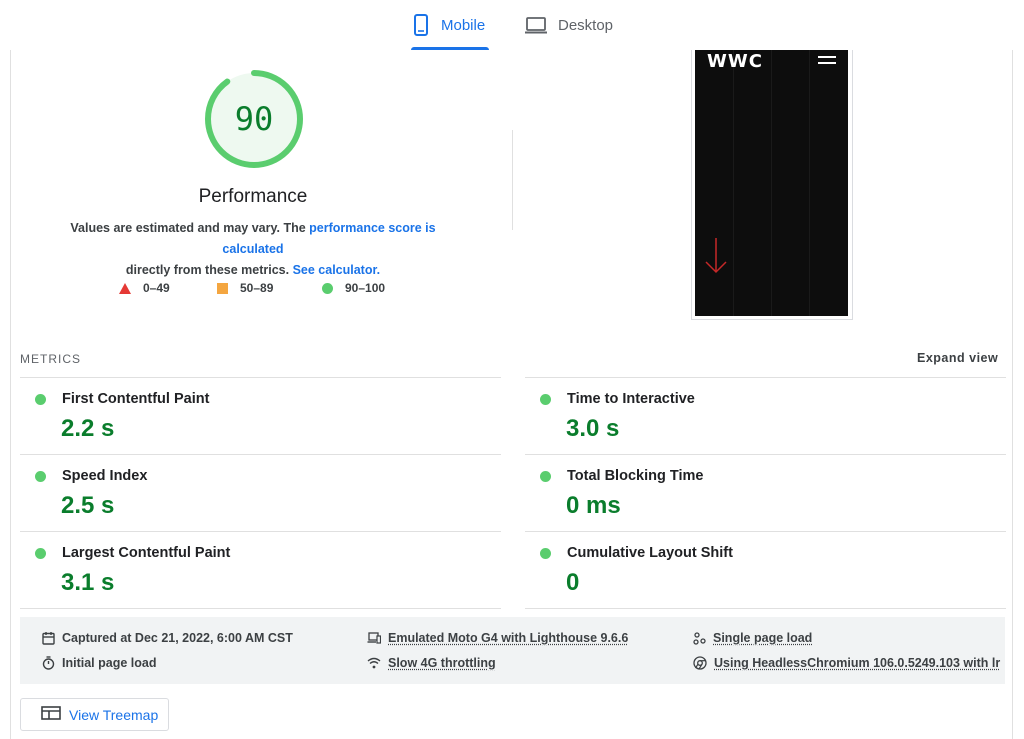 The image size is (1024, 739). I want to click on metric-first-contentful-paint: First Contentful Paint 2.2 s, so click(260, 416).